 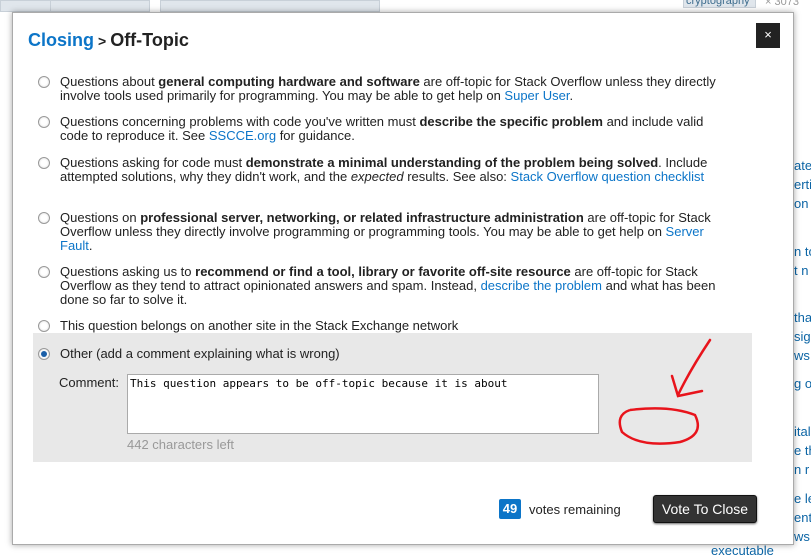 I want to click on red-annotation, so click(x=665, y=391).